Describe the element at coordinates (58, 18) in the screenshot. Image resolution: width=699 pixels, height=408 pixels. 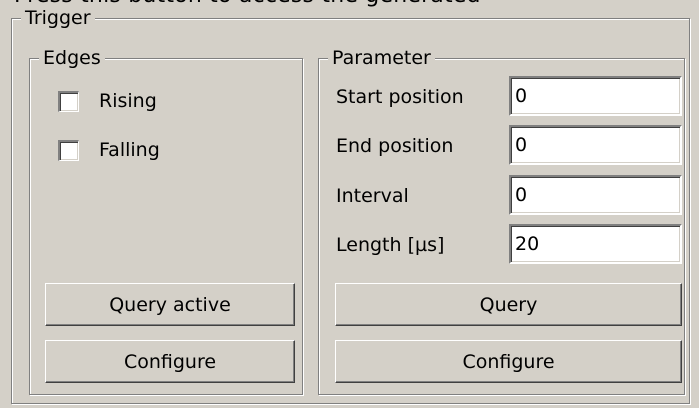
I see `trigger-group-title: Trigger` at that location.